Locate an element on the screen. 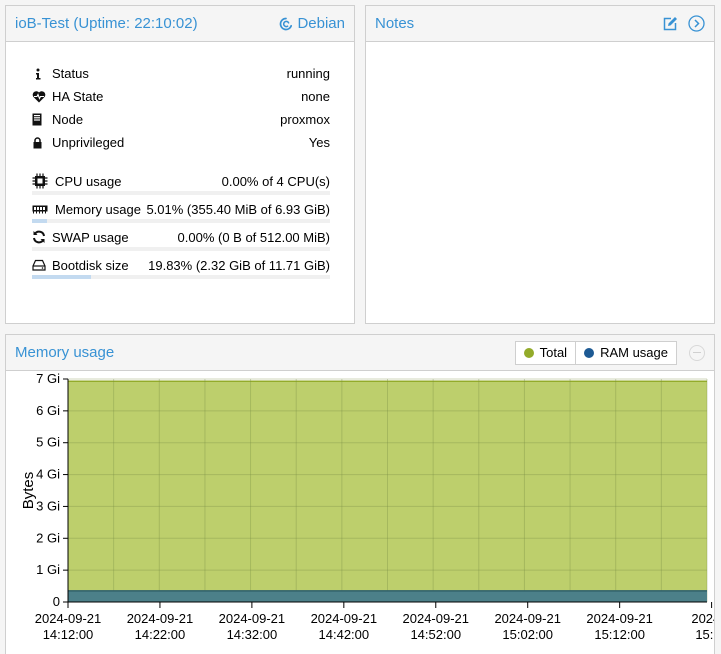  status-label: Status is located at coordinates (70, 73).